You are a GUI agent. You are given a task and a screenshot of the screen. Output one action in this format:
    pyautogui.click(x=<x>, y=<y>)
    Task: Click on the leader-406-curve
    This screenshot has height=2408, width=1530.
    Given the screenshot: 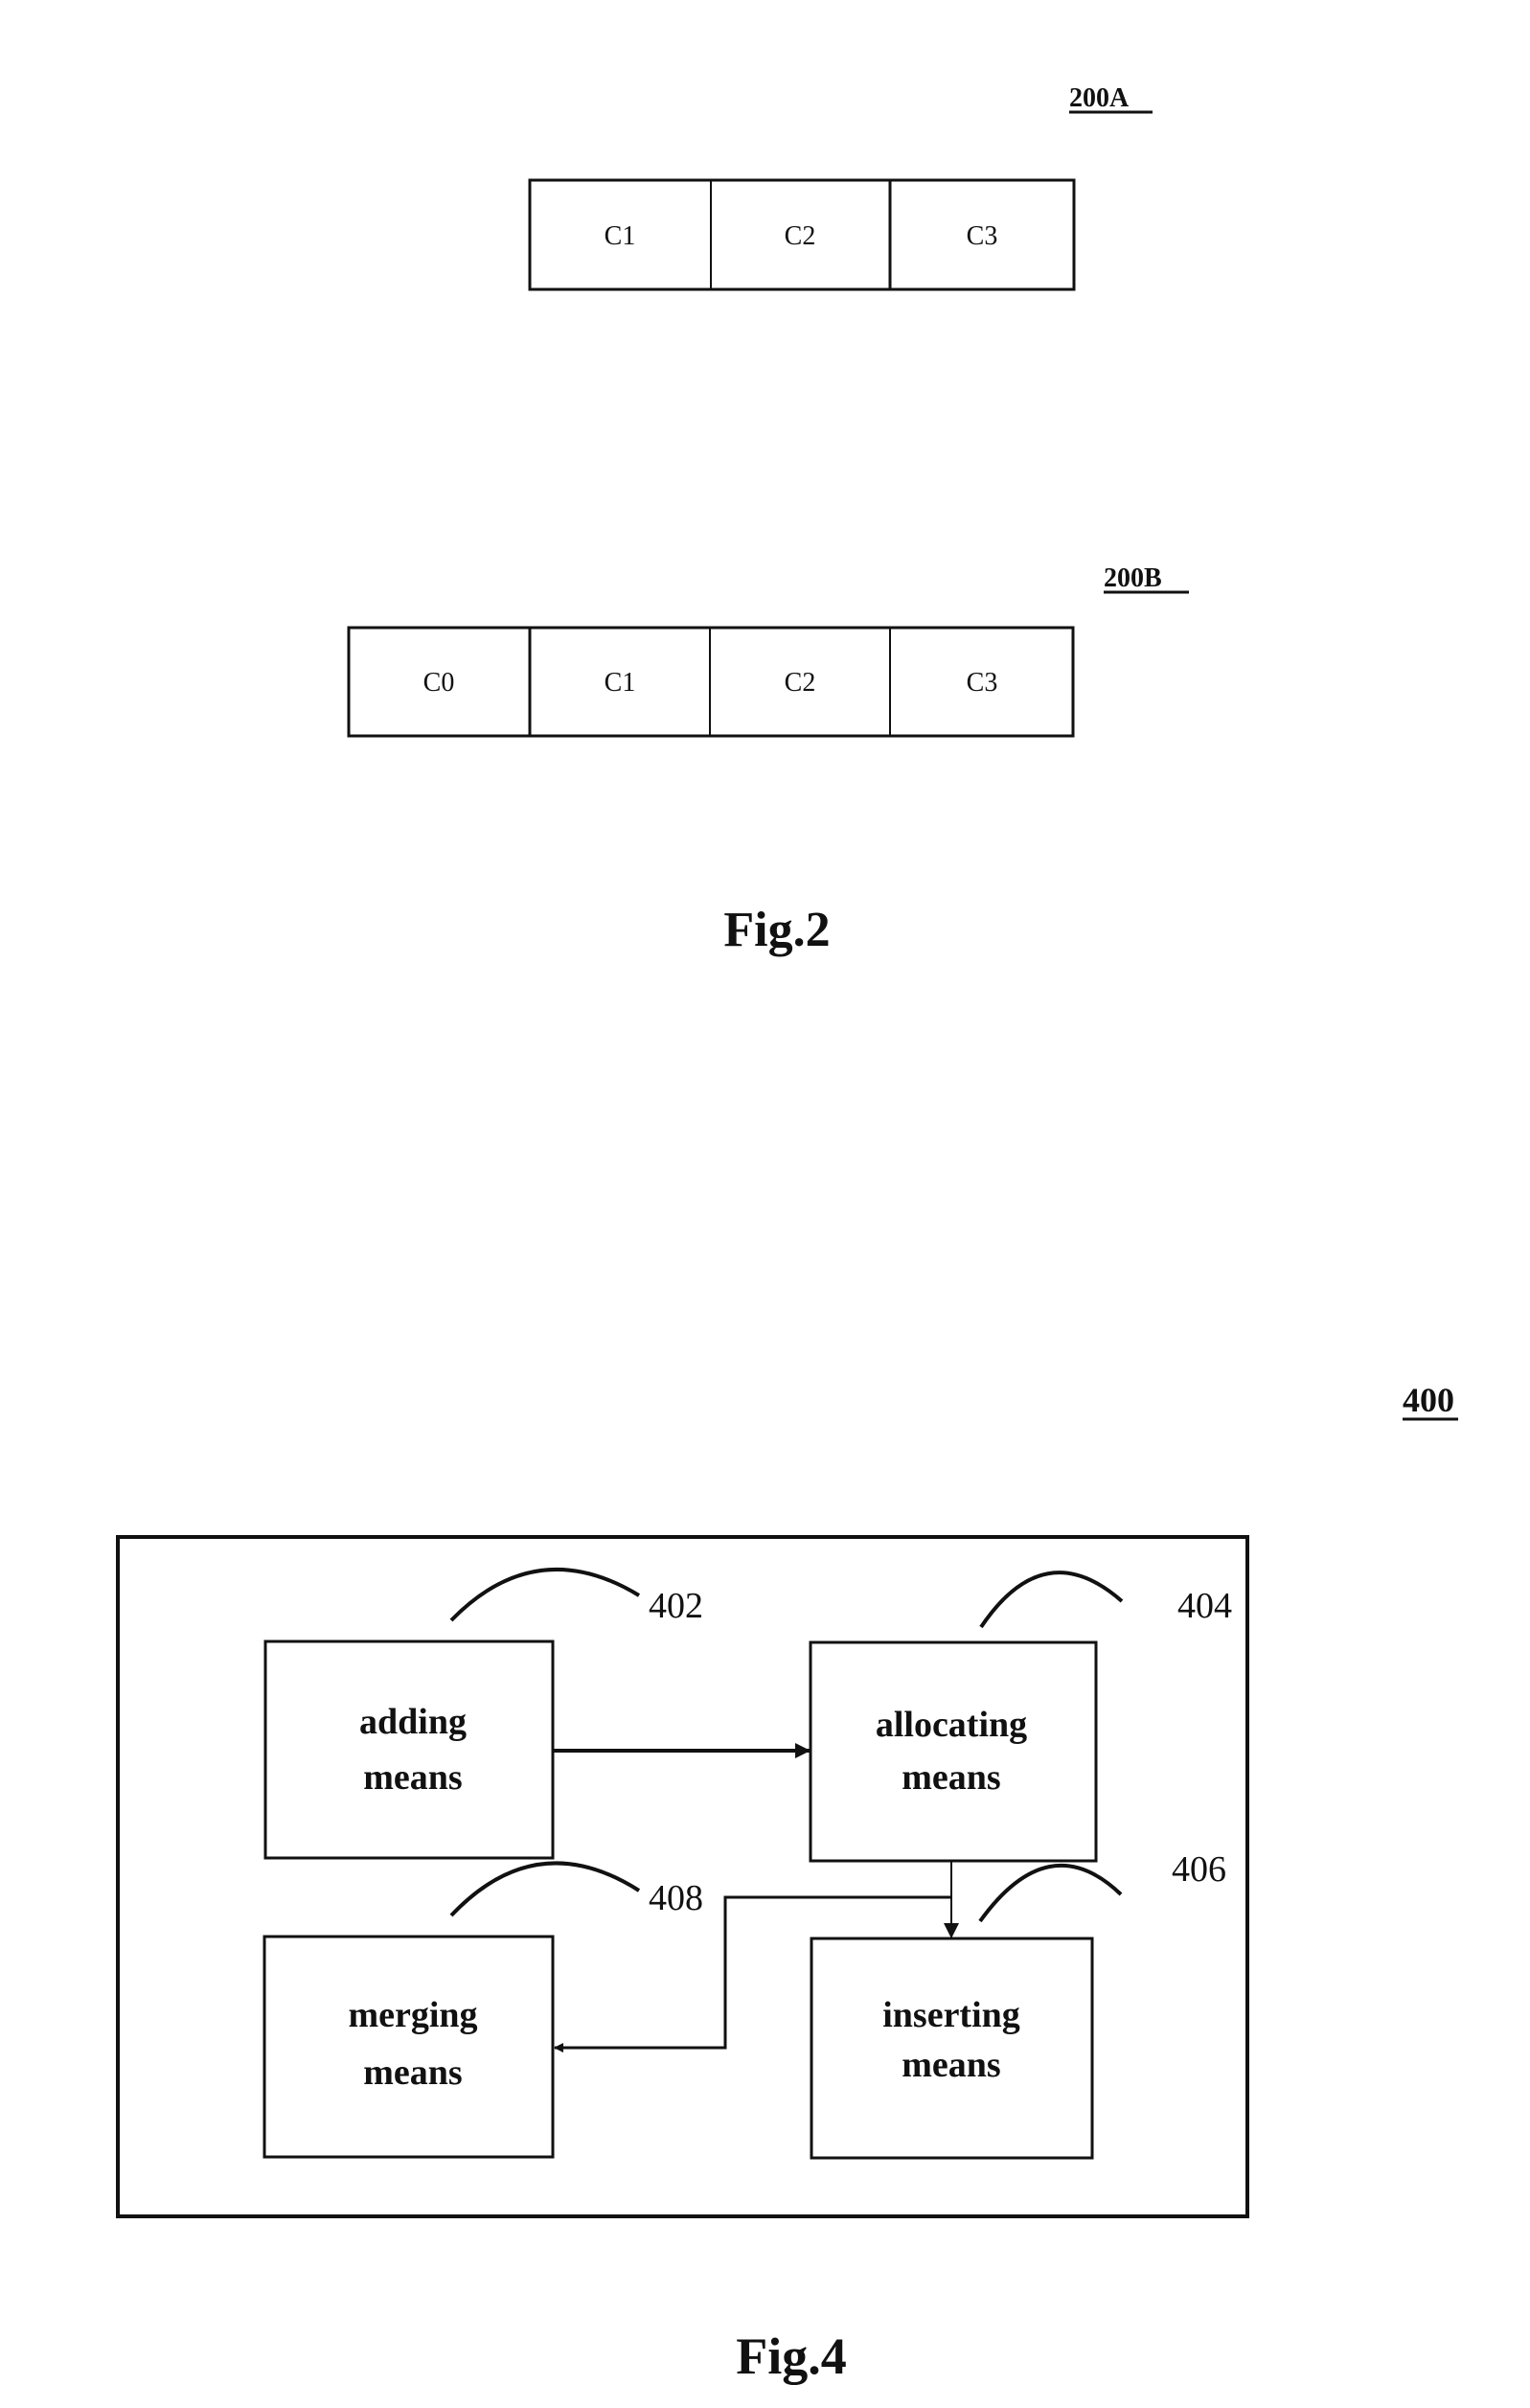 What is the action you would take?
    pyautogui.click(x=1050, y=1893)
    